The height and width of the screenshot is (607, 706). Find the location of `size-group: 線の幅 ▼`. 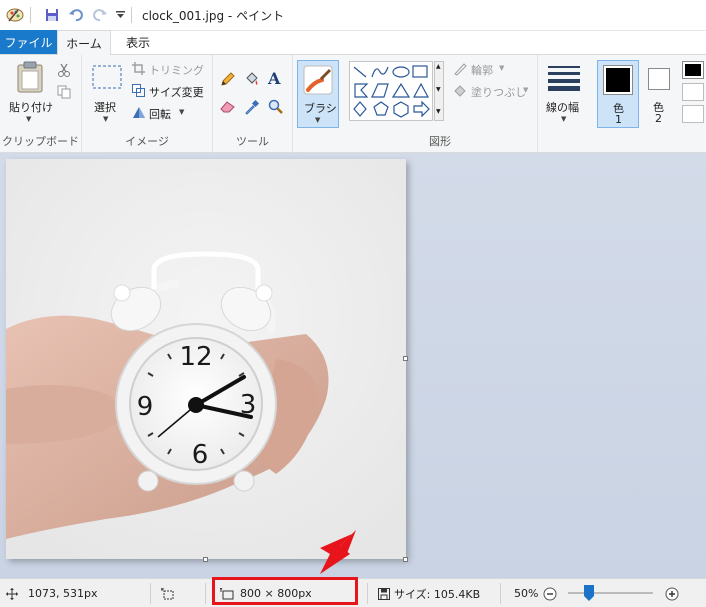

size-group: 線の幅 ▼ is located at coordinates (565, 104).